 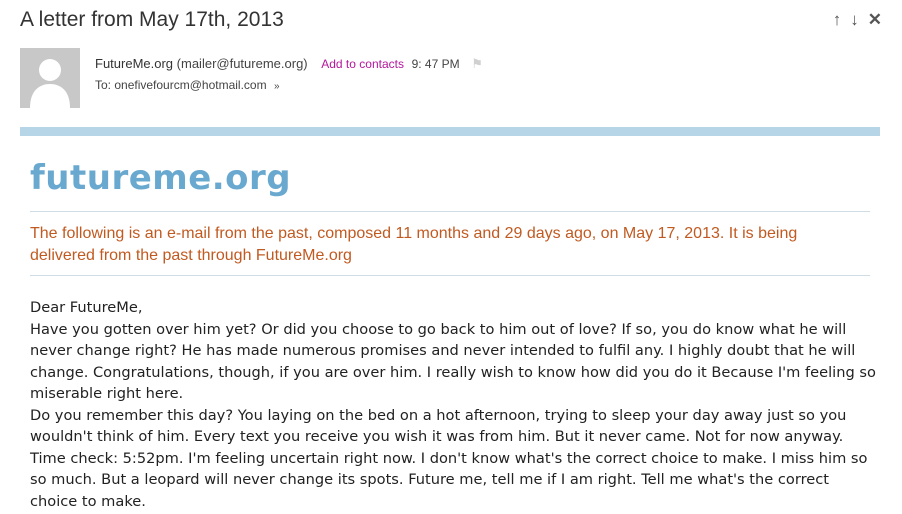 I want to click on add-to-contacts-link: Add to contacts, so click(x=362, y=64).